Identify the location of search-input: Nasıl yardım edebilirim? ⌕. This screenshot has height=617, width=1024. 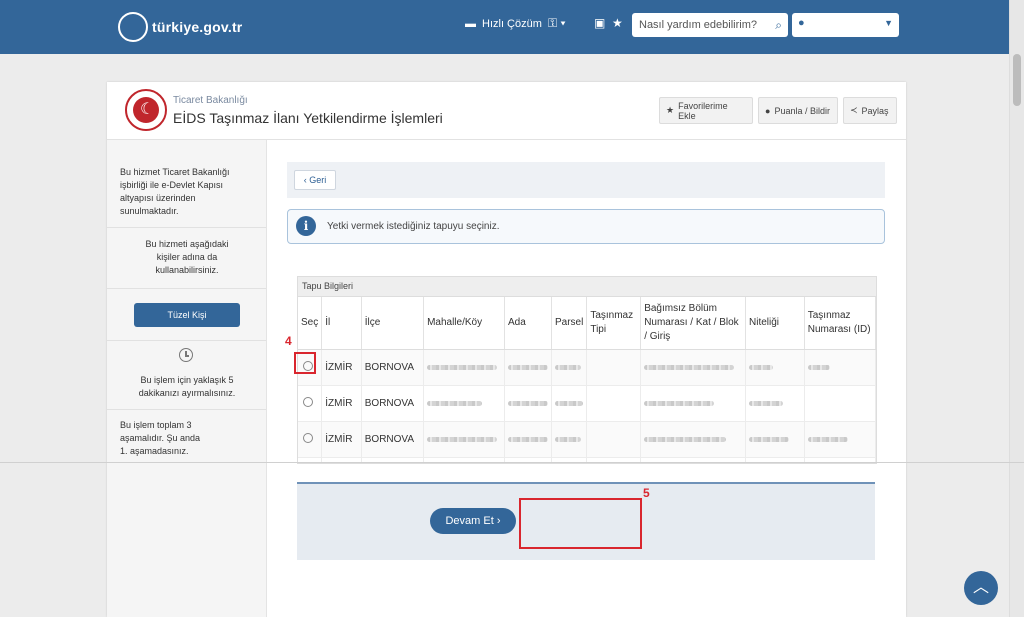
(710, 25).